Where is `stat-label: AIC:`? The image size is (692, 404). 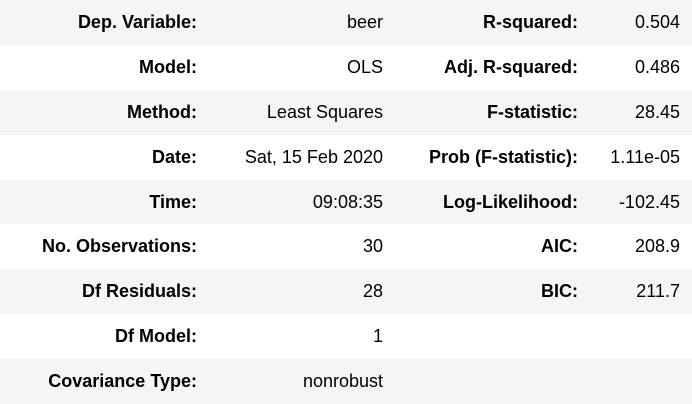 stat-label: AIC: is located at coordinates (559, 246).